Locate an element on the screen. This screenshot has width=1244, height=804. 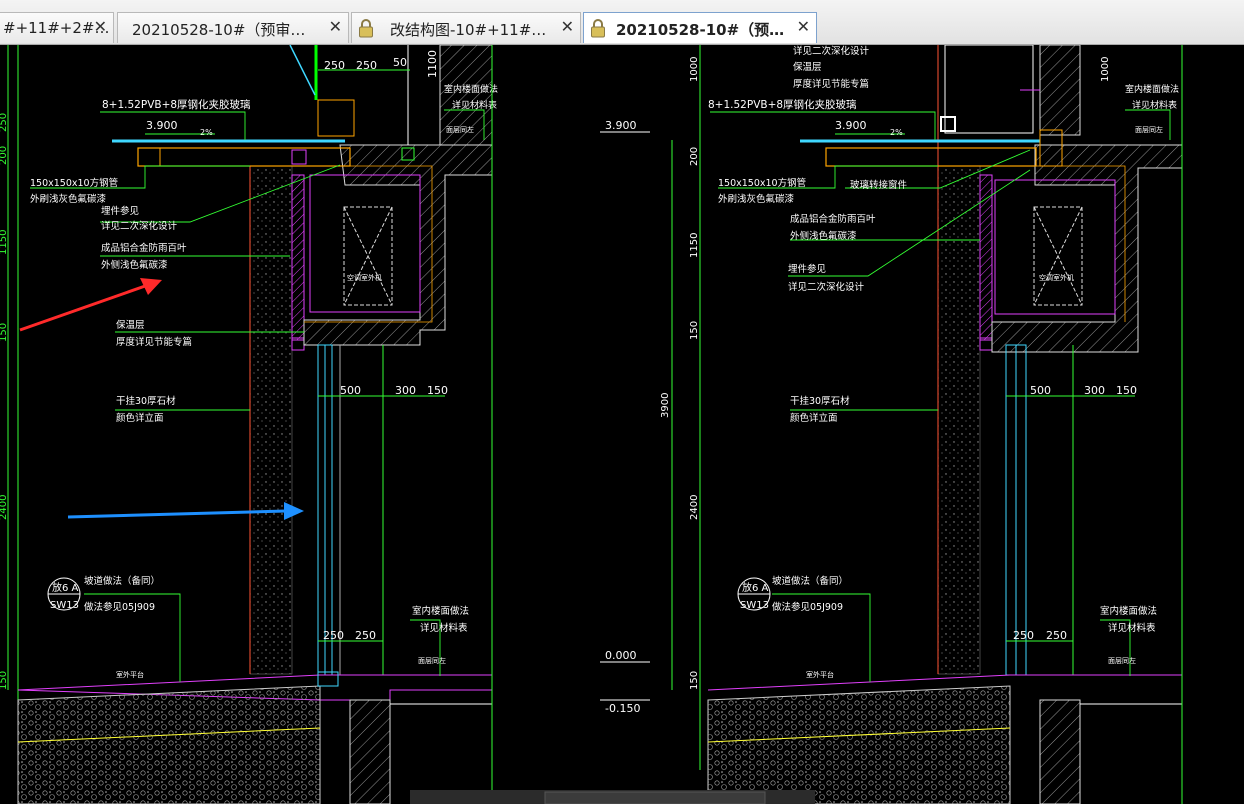
elevation-label: 0.000 is located at coordinates (621, 655).